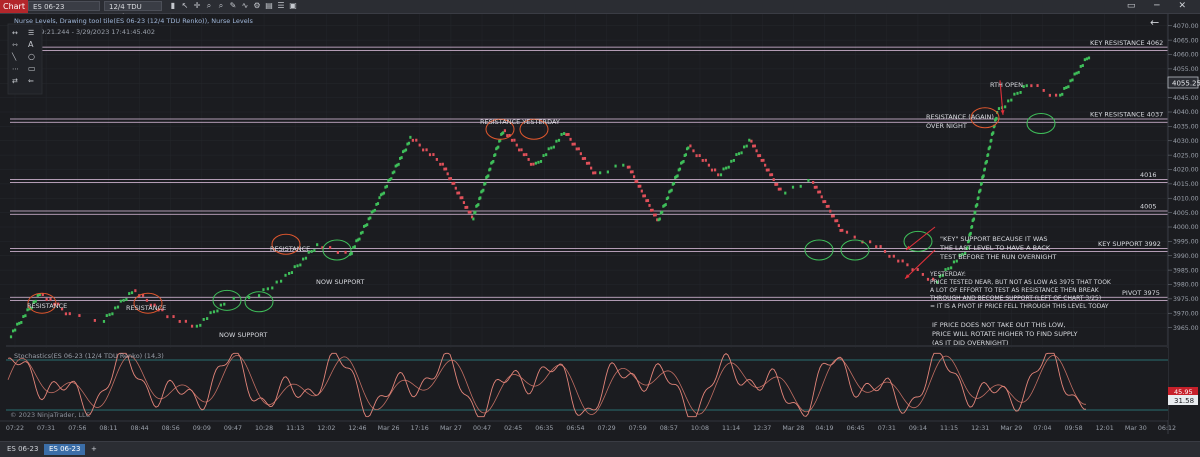 This screenshot has width=1200, height=457. Describe the element at coordinates (1186, 84) in the screenshot. I see `current-price-label: 4055.25` at that location.